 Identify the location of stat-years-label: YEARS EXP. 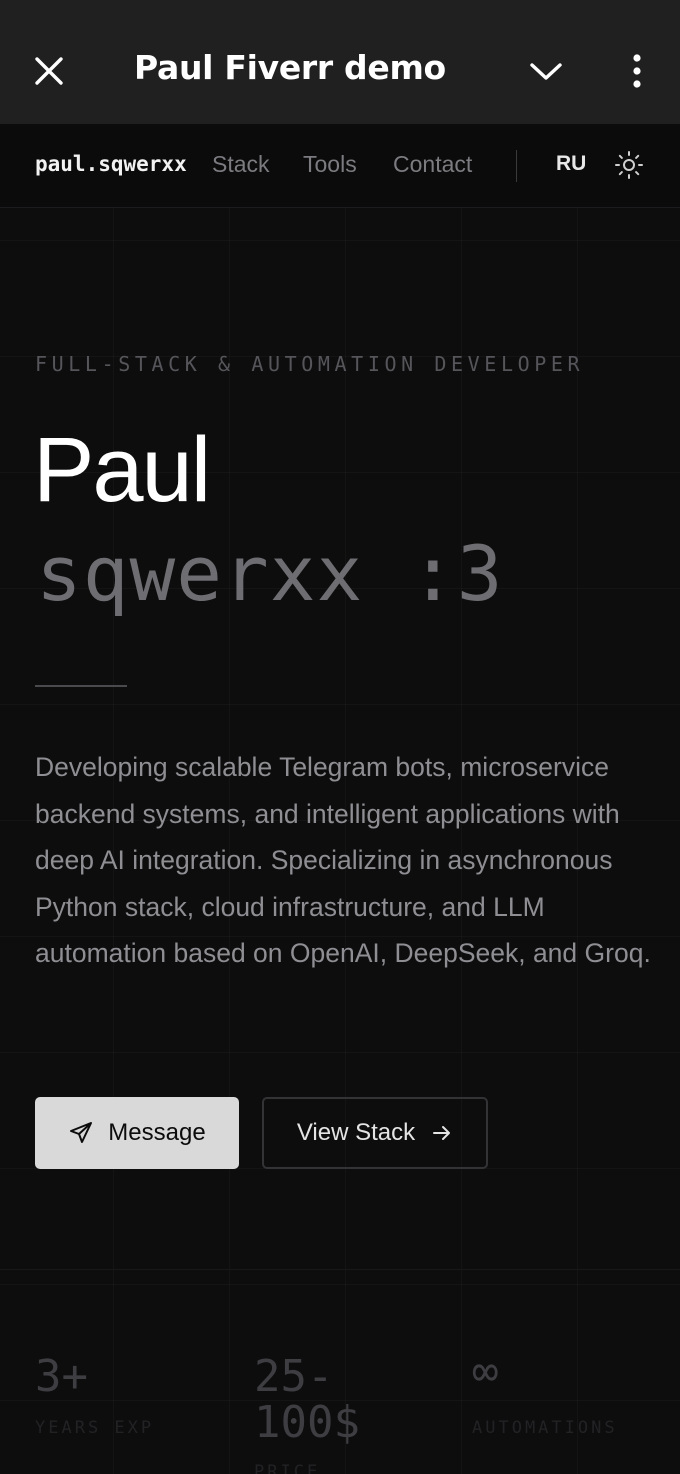
(95, 1428).